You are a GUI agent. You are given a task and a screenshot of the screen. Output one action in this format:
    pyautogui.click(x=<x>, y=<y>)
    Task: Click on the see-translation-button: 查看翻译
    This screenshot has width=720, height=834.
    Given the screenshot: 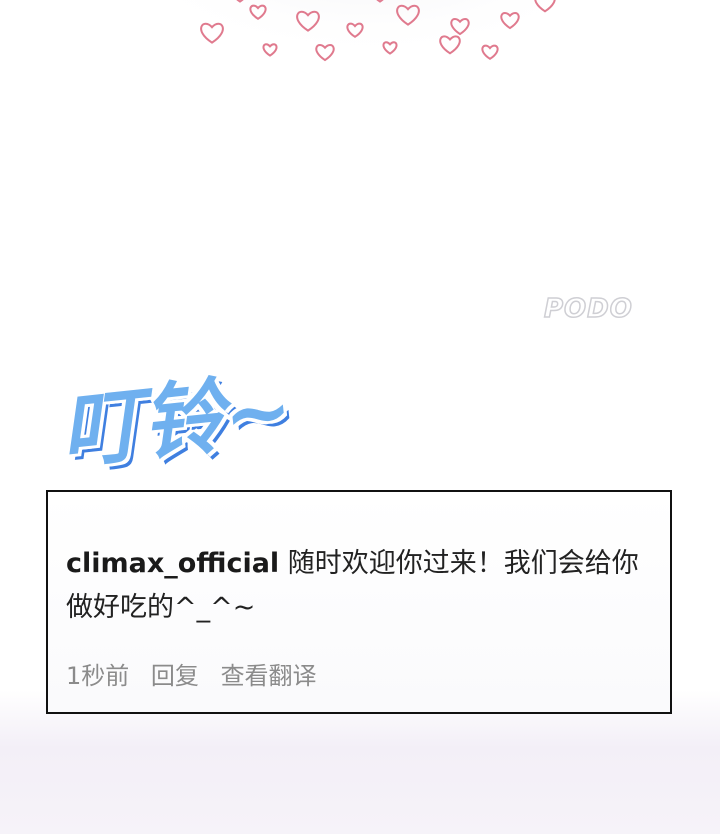 What is the action you would take?
    pyautogui.click(x=269, y=676)
    